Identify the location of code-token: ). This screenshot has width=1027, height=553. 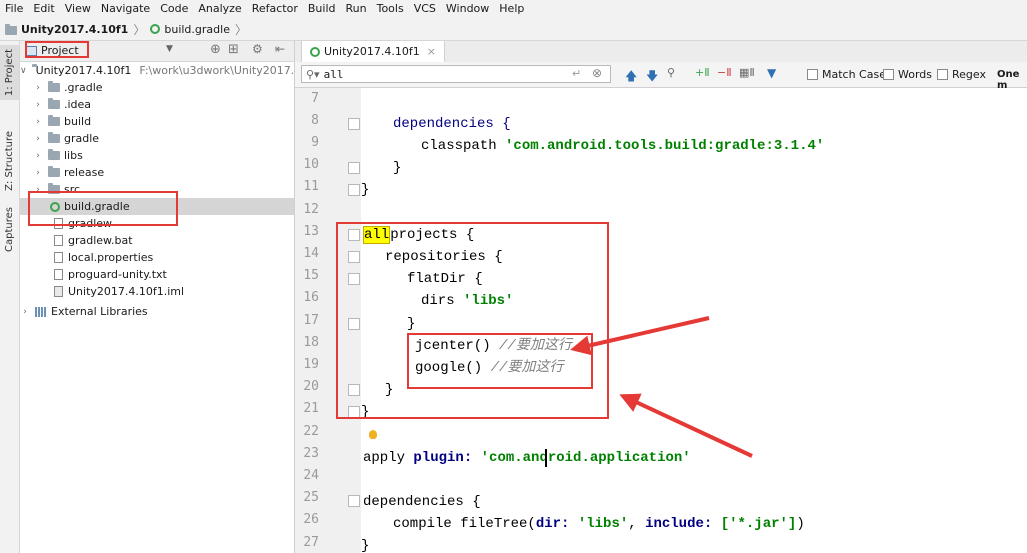
(800, 524).